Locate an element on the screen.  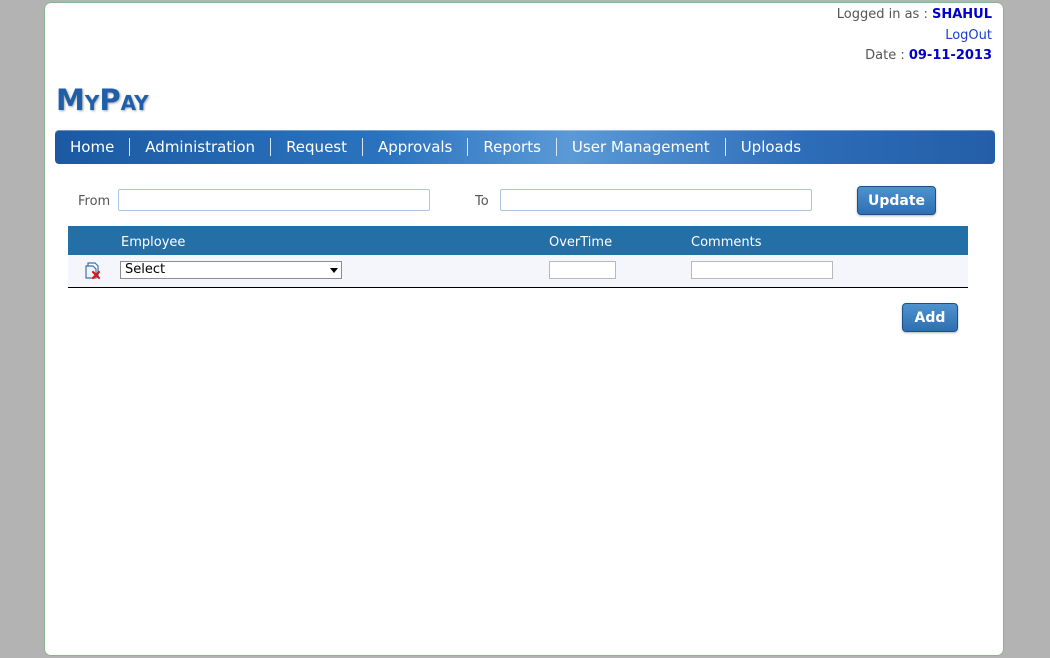
to-label: To is located at coordinates (482, 201).